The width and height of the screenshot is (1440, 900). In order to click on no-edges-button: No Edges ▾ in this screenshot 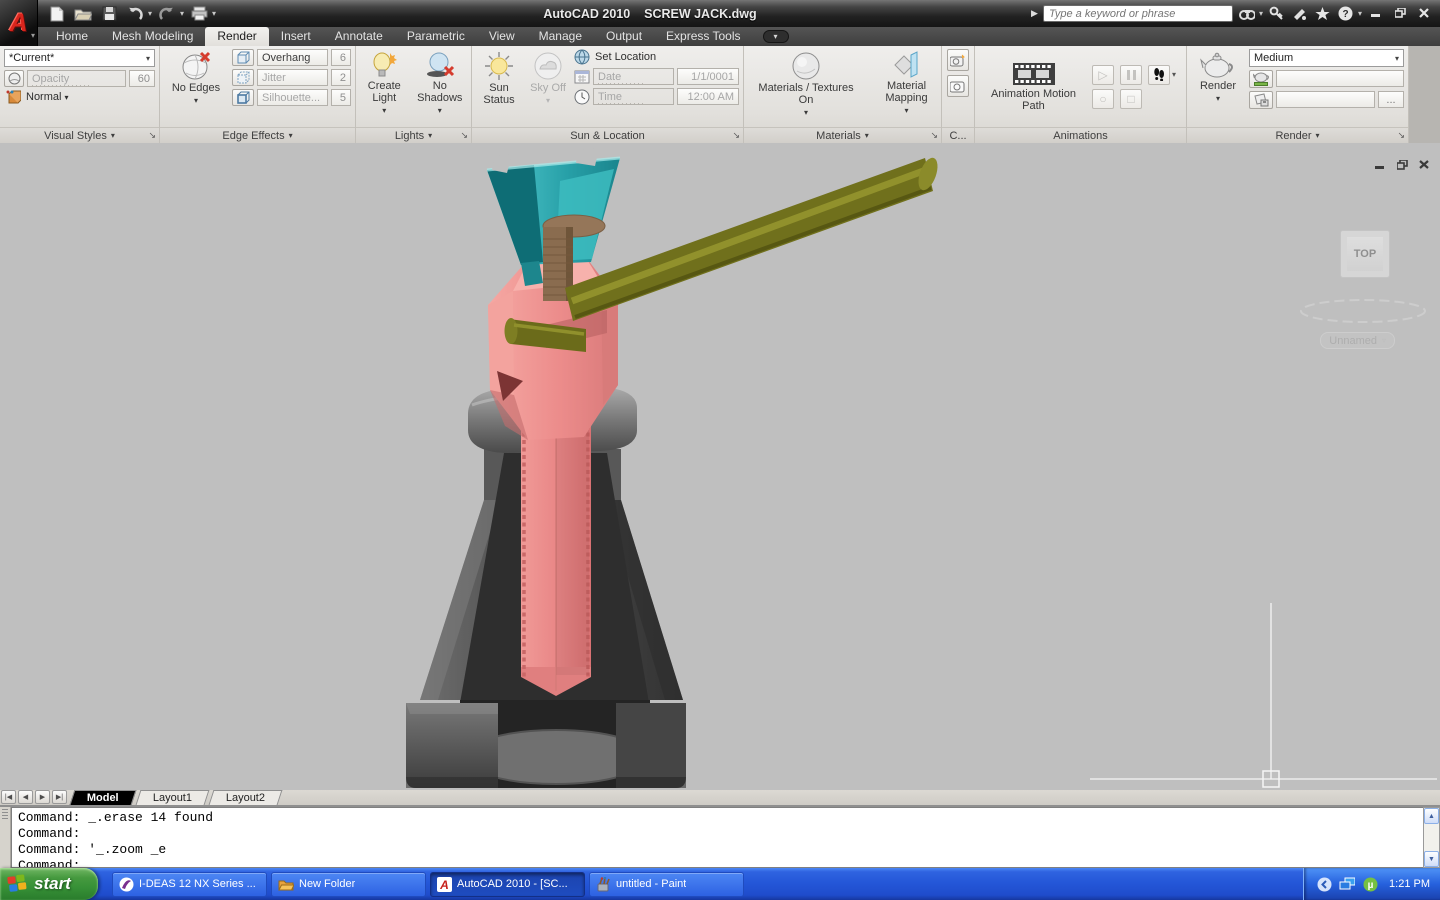, I will do `click(196, 86)`.